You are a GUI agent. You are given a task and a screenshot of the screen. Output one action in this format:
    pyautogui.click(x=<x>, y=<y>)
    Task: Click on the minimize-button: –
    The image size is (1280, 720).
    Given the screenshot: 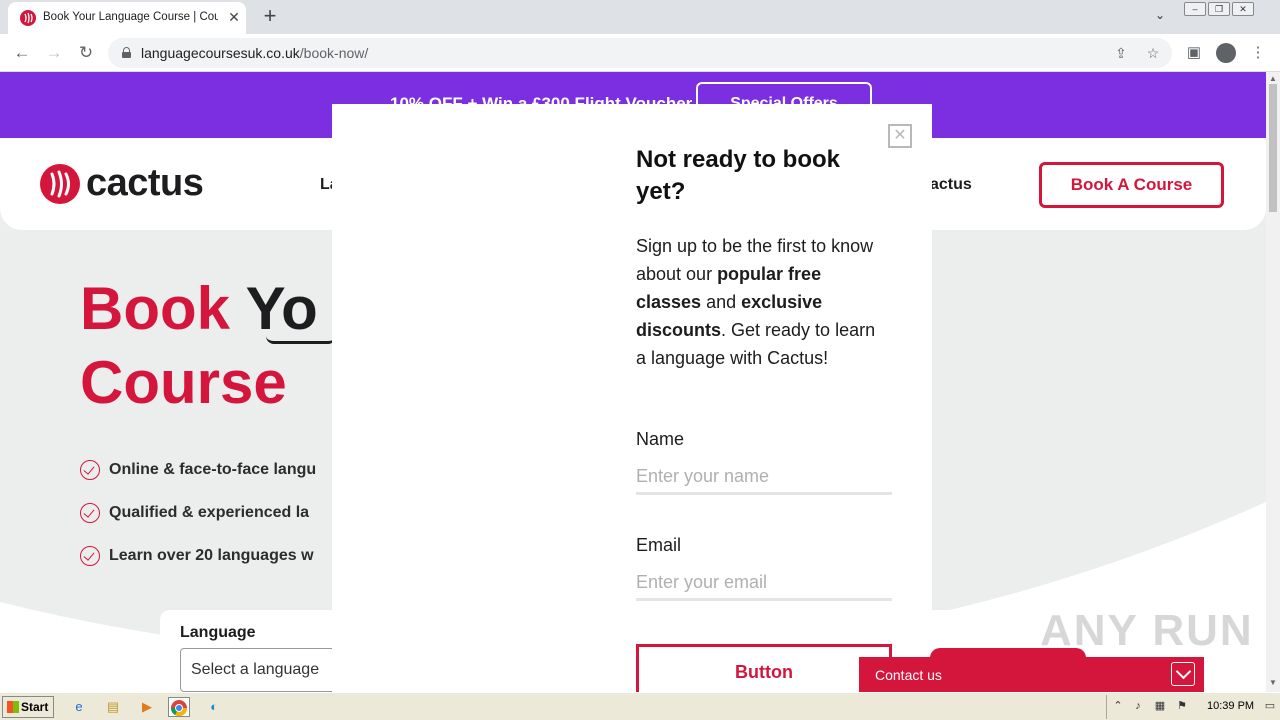 What is the action you would take?
    pyautogui.click(x=1195, y=9)
    